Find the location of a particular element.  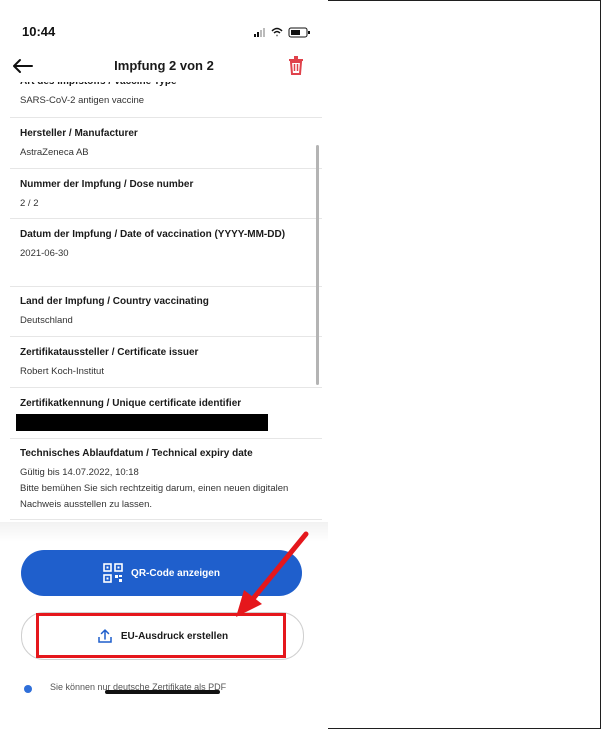

field-value: Gültig bis 14.07.2022, 10:18 is located at coordinates (79, 472).